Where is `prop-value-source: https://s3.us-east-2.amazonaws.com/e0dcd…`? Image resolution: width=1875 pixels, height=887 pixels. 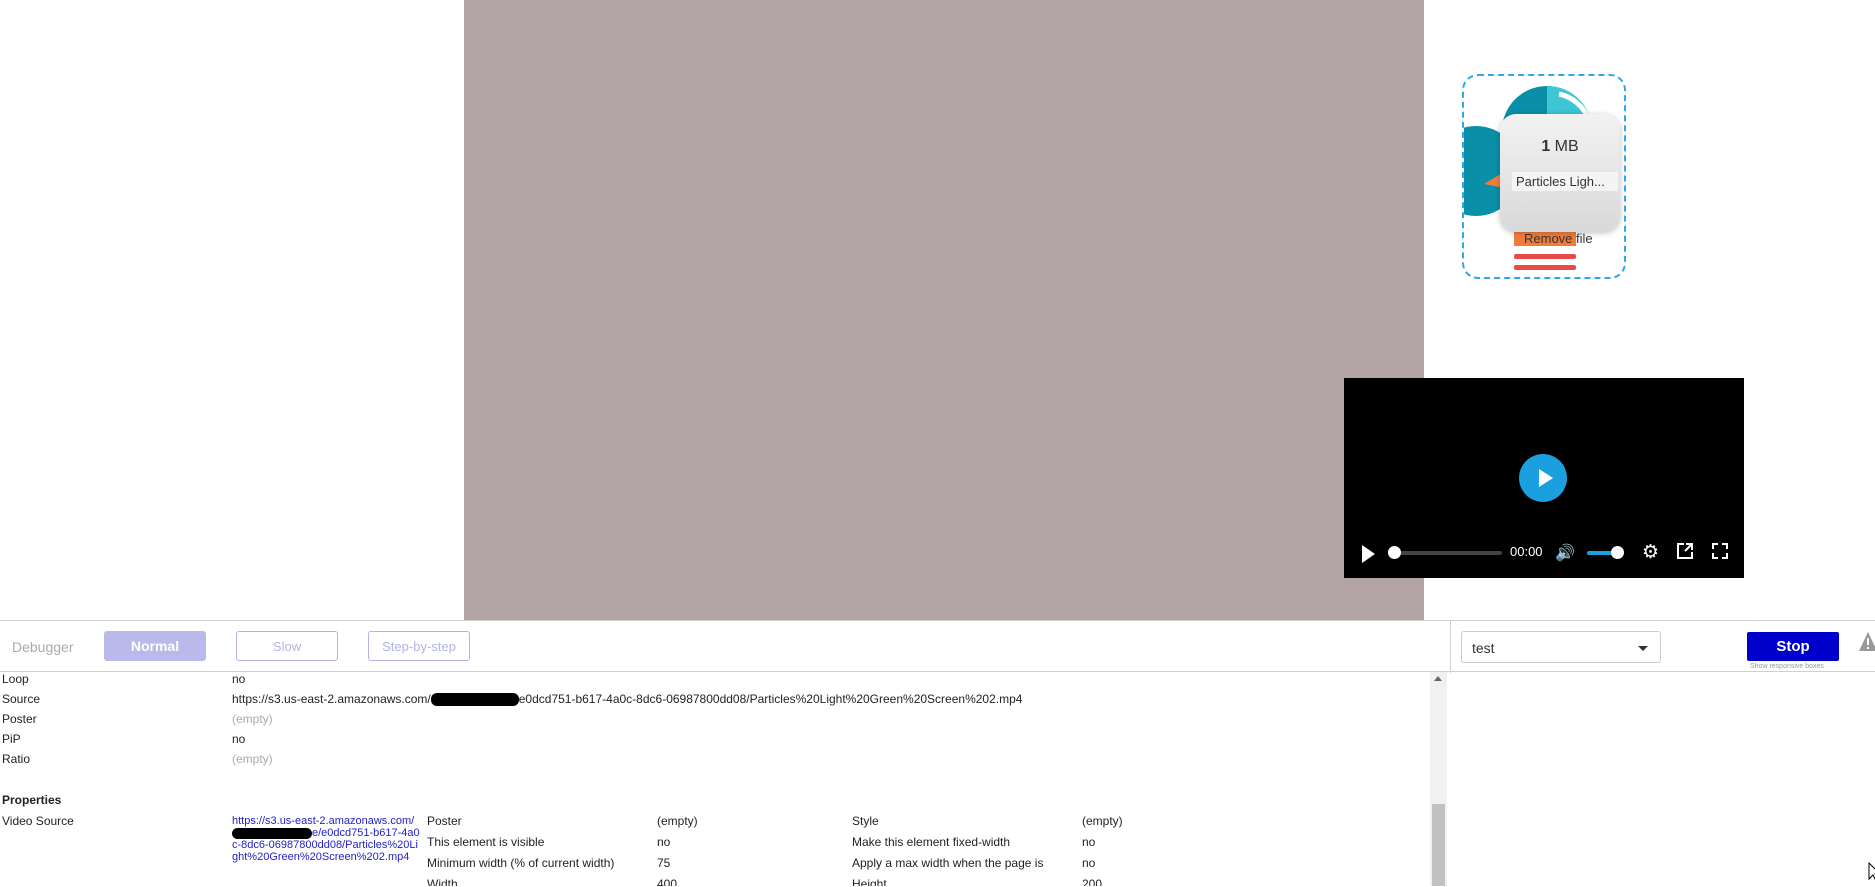 prop-value-source: https://s3.us-east-2.amazonaws.com/e0dcd… is located at coordinates (627, 699).